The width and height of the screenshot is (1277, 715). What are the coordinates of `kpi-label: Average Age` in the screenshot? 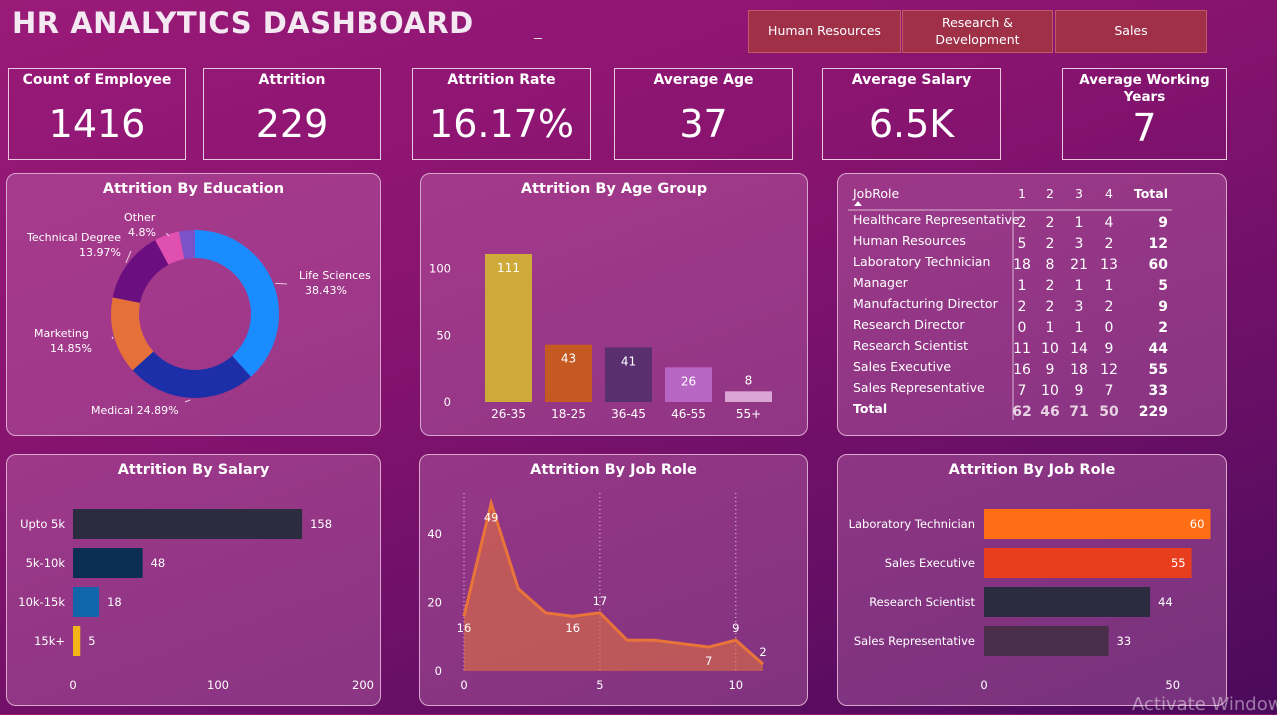 It's located at (703, 80).